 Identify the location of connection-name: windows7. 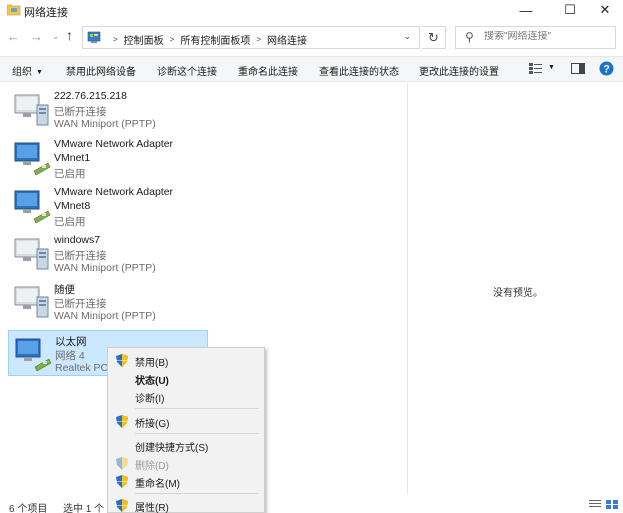
(77, 240).